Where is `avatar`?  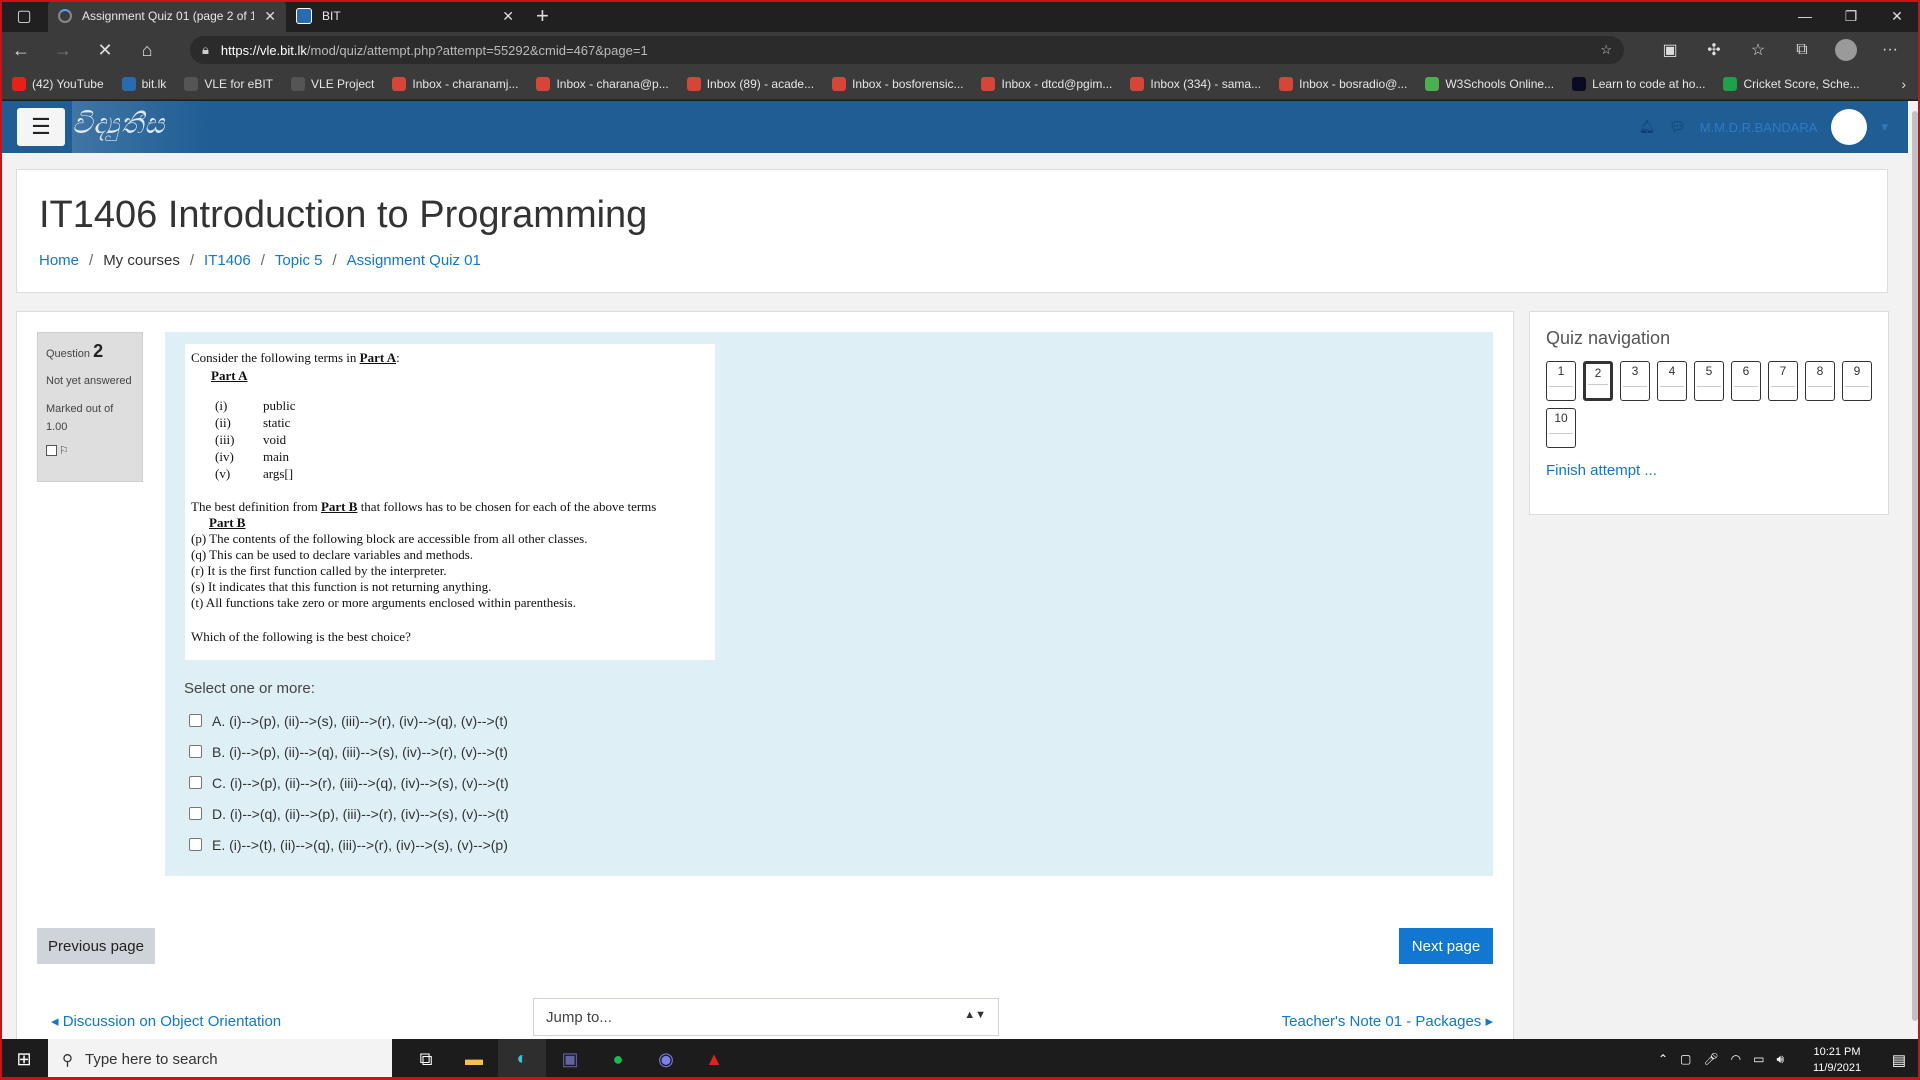 avatar is located at coordinates (1849, 127).